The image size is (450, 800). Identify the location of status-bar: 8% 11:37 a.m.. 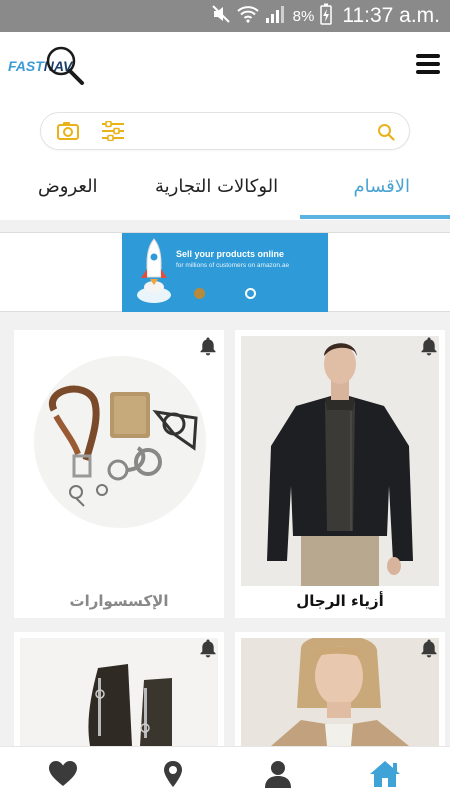
(225, 16).